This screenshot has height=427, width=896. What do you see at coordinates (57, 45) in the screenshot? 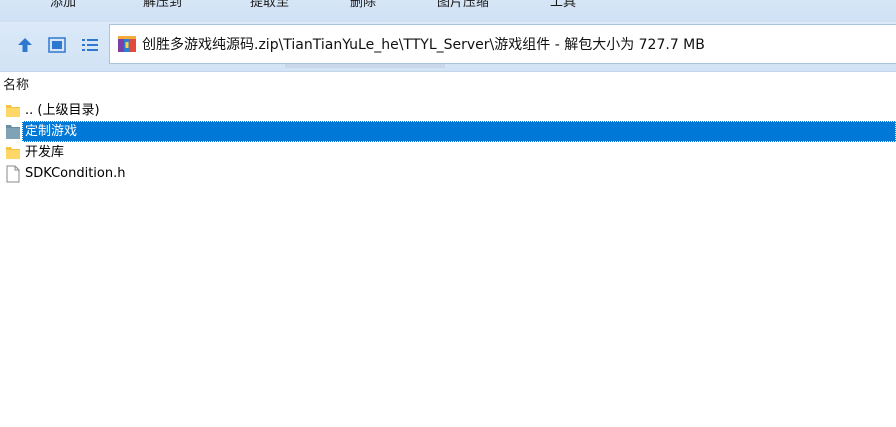
I see `thumbnail-view-icon` at bounding box center [57, 45].